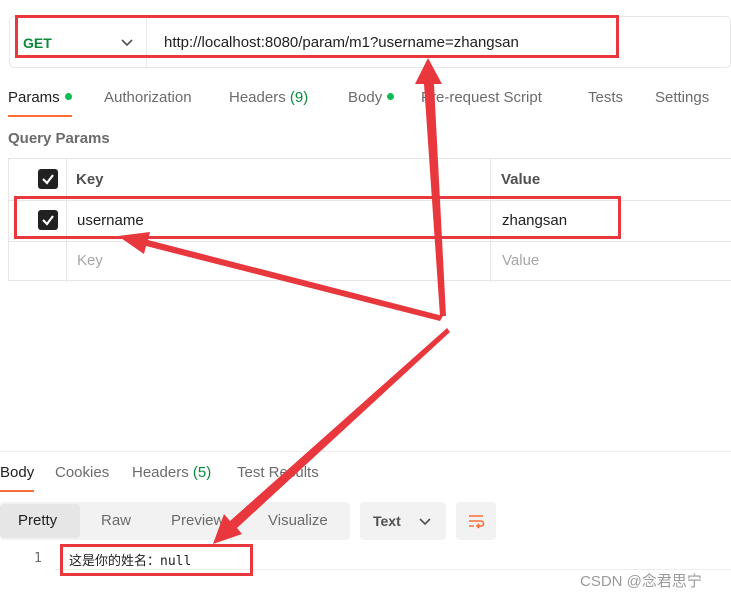  What do you see at coordinates (37, 520) in the screenshot?
I see `format-pretty-button: Pretty` at bounding box center [37, 520].